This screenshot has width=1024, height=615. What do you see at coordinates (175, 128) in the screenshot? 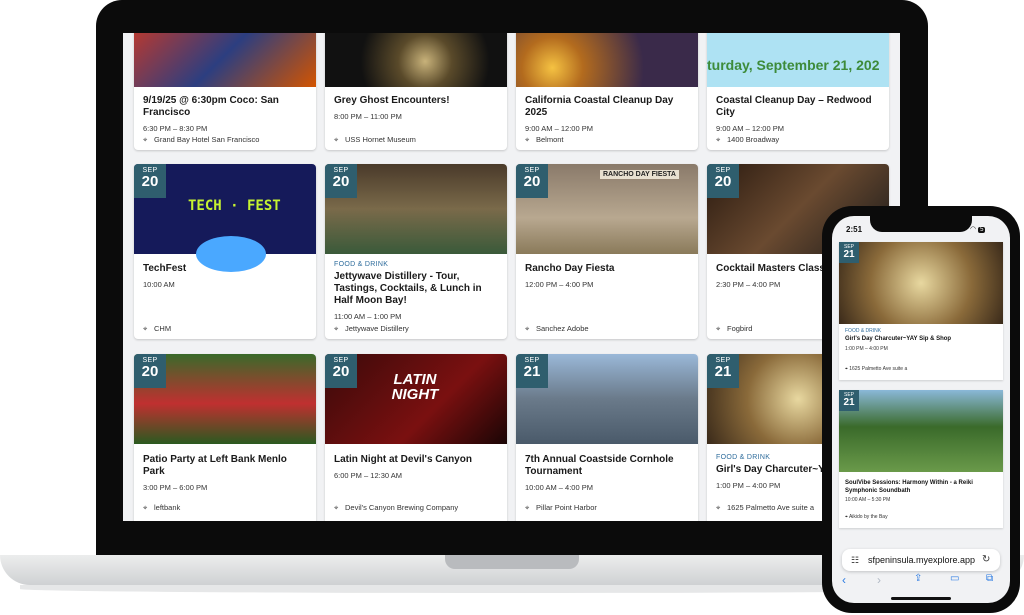
I see `event-time: 6:30 PM – 8:30 PM` at bounding box center [175, 128].